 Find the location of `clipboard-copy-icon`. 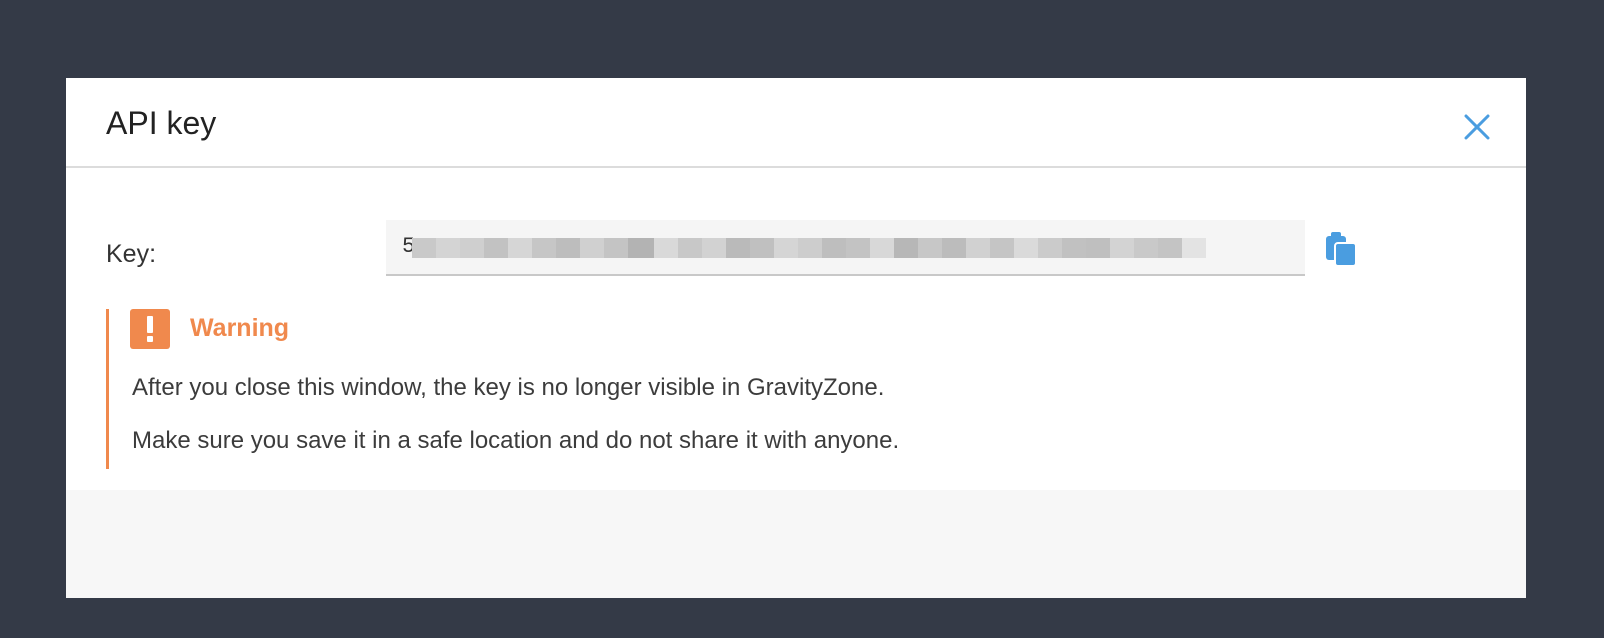

clipboard-copy-icon is located at coordinates (1341, 249).